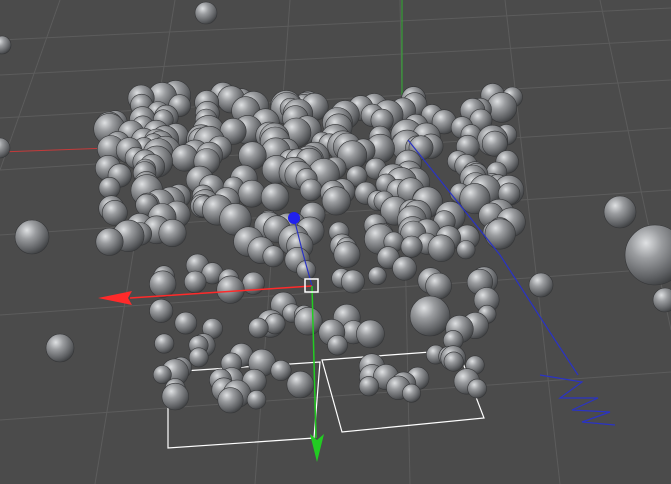  Describe the element at coordinates (317, 448) in the screenshot. I see `gizmo-y-arrow-icon` at that location.